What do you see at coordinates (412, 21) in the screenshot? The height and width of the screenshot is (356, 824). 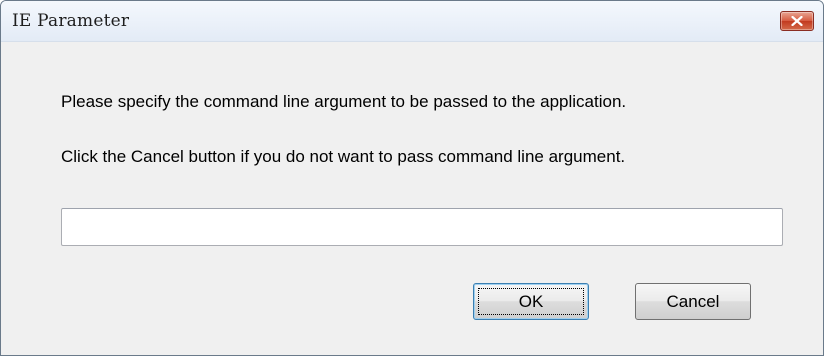 I see `title-bar: IE Parameter` at bounding box center [412, 21].